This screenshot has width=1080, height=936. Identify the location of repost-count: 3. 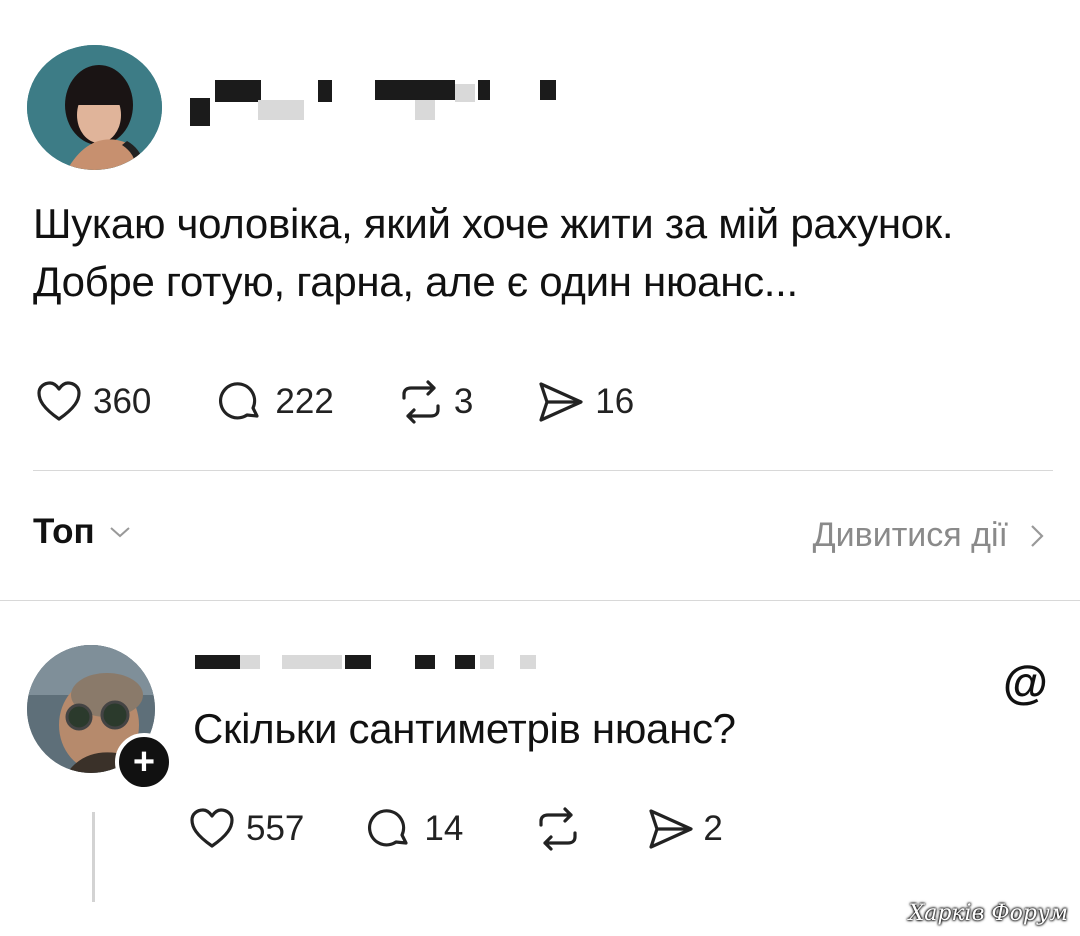
(463, 401).